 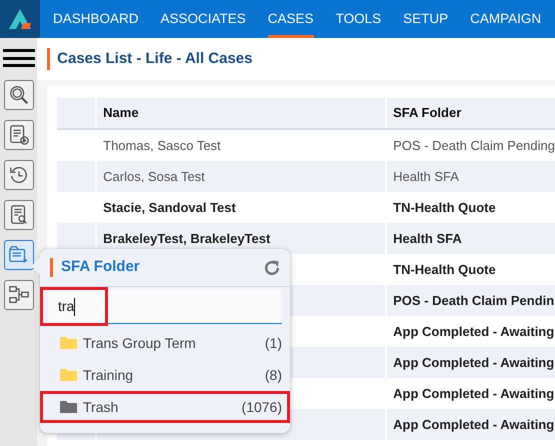 I want to click on history-icon, so click(x=19, y=175).